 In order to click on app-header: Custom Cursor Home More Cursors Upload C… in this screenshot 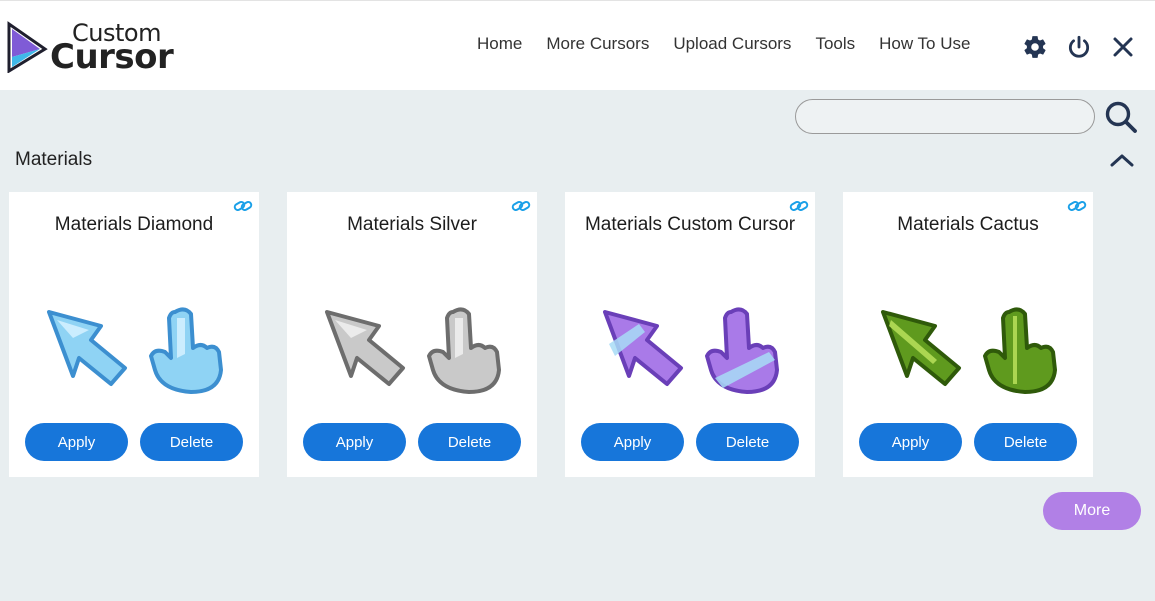, I will do `click(577, 45)`.